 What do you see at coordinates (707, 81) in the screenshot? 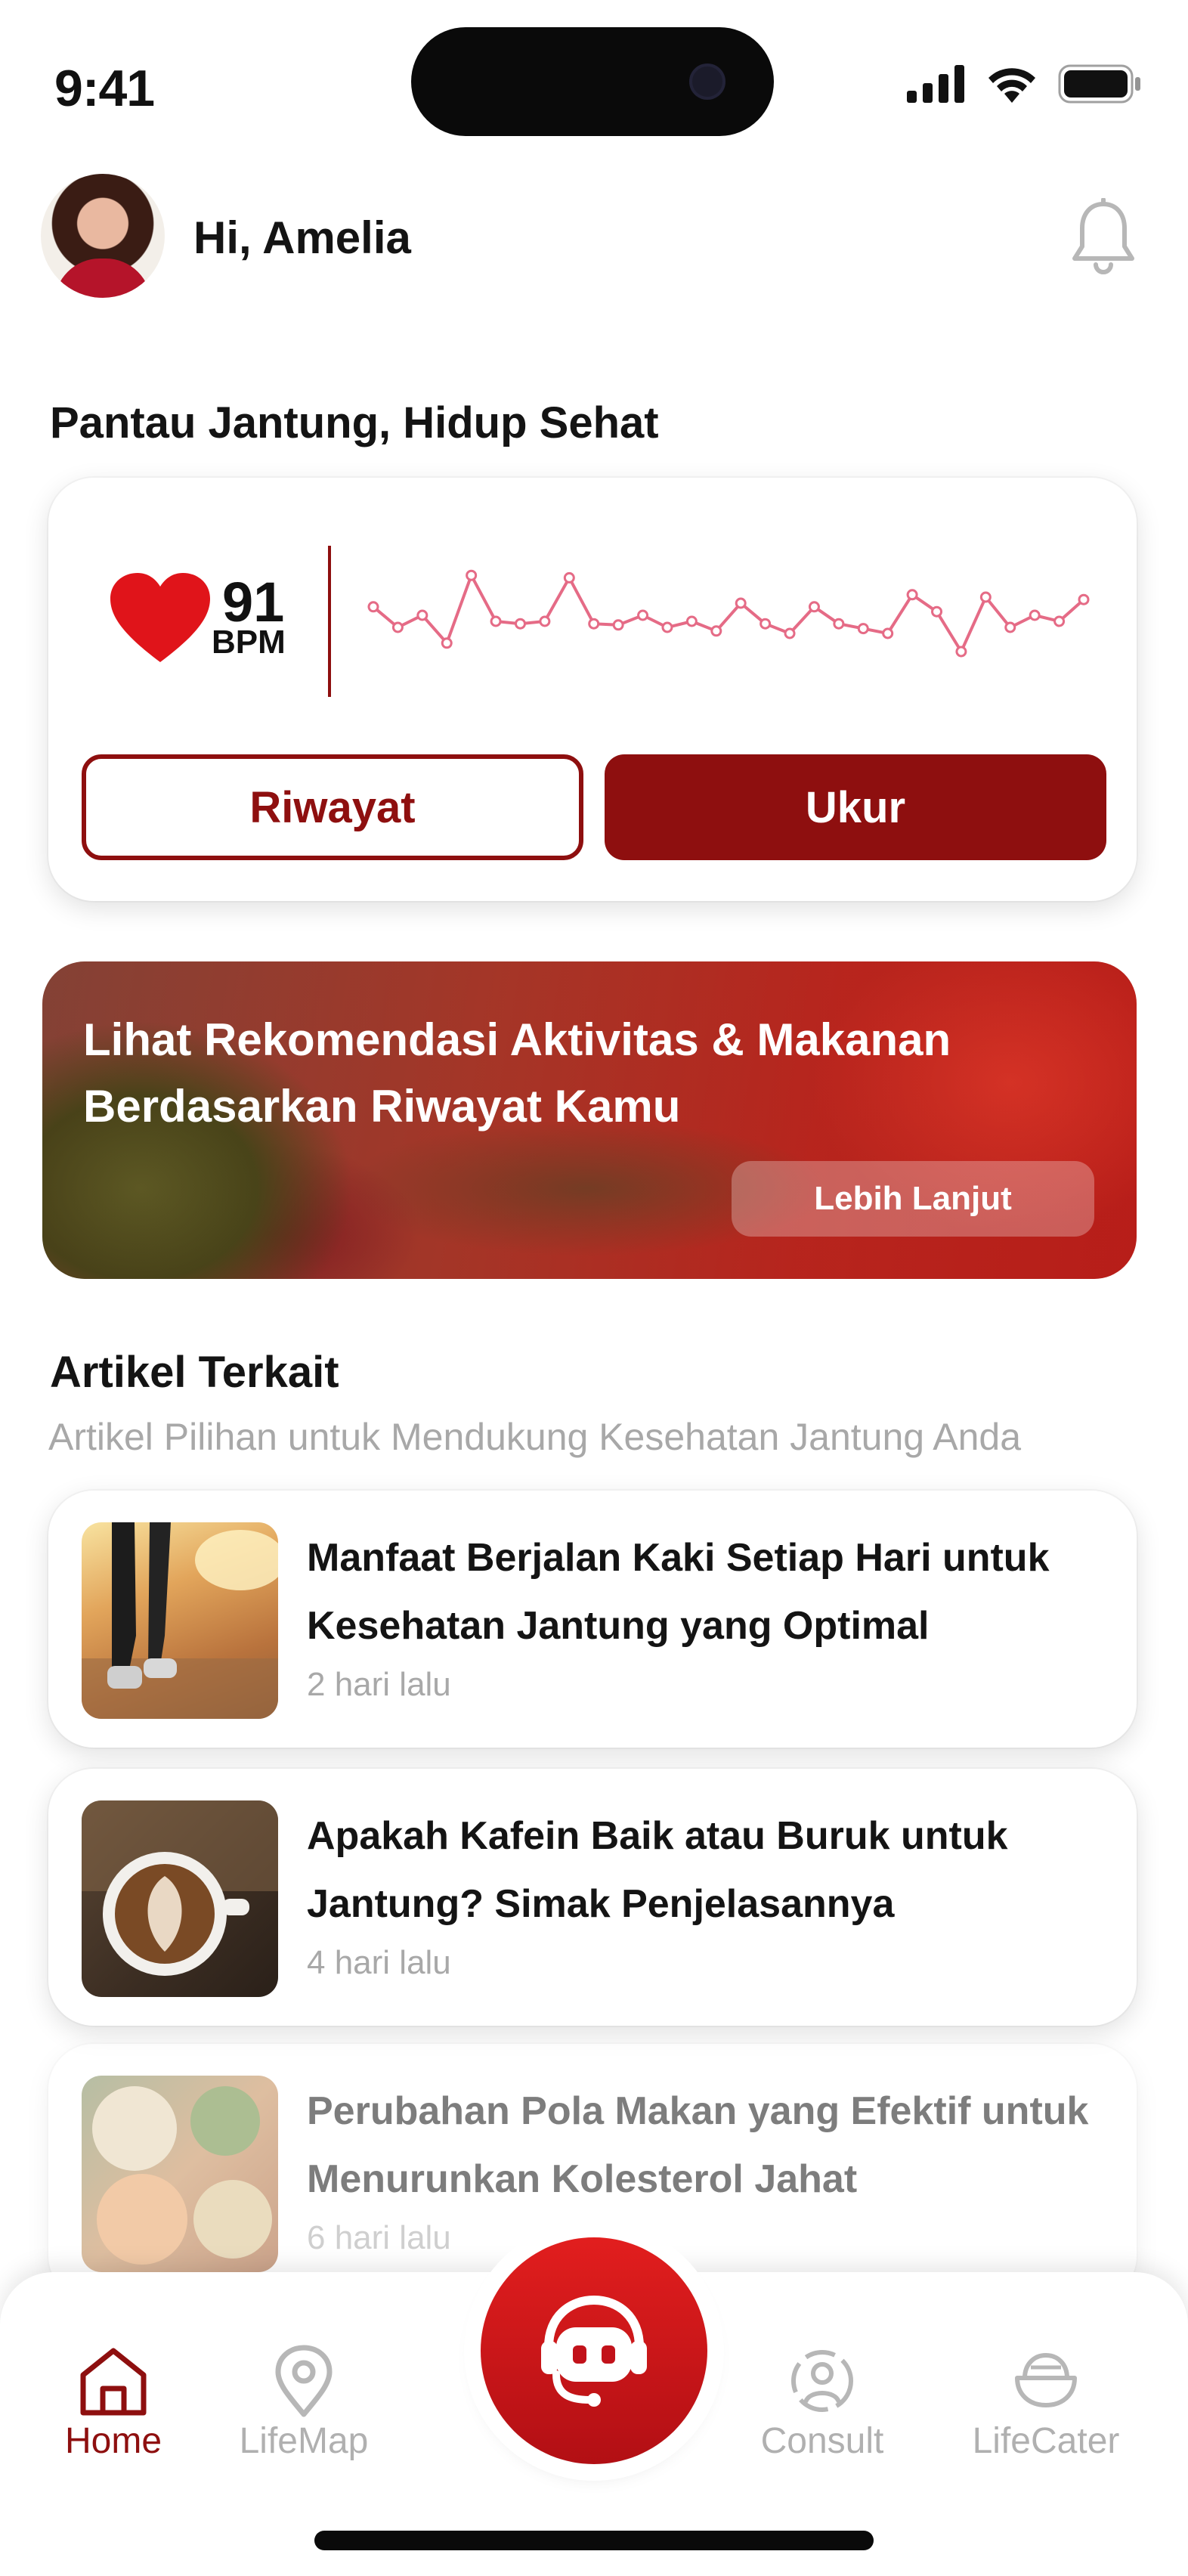
I see `camera-icon` at bounding box center [707, 81].